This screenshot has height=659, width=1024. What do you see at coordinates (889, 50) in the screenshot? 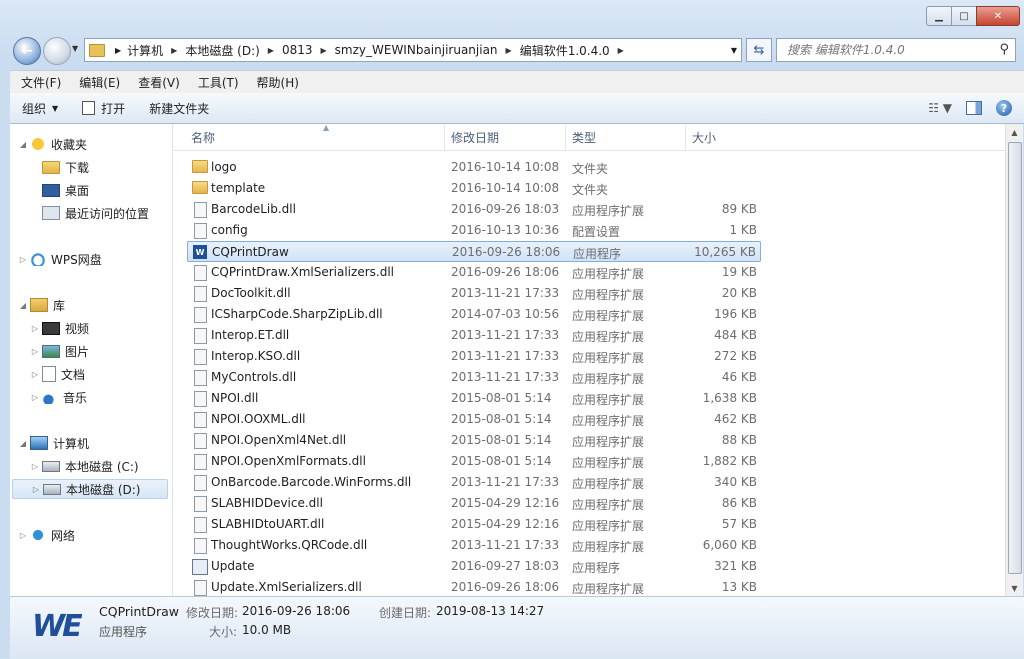
I see `search-input` at bounding box center [889, 50].